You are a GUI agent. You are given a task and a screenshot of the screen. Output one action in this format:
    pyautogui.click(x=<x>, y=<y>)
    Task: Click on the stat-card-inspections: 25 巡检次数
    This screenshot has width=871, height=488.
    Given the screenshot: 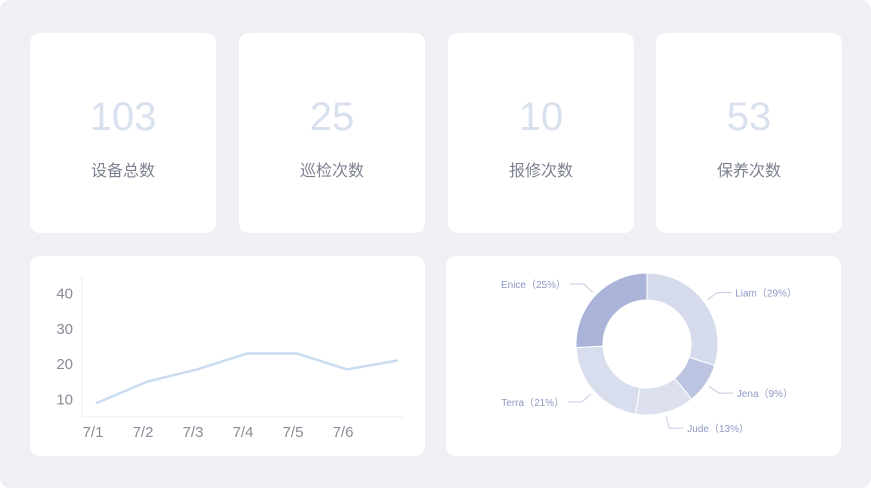 What is the action you would take?
    pyautogui.click(x=332, y=133)
    